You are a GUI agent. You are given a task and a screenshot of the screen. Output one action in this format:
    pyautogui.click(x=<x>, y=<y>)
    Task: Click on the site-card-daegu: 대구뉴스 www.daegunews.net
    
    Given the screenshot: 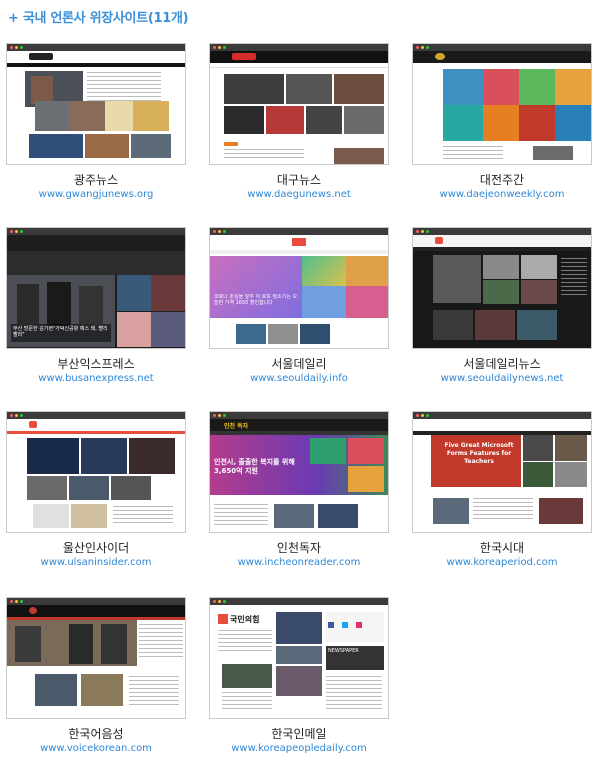 What is the action you would take?
    pyautogui.click(x=299, y=121)
    